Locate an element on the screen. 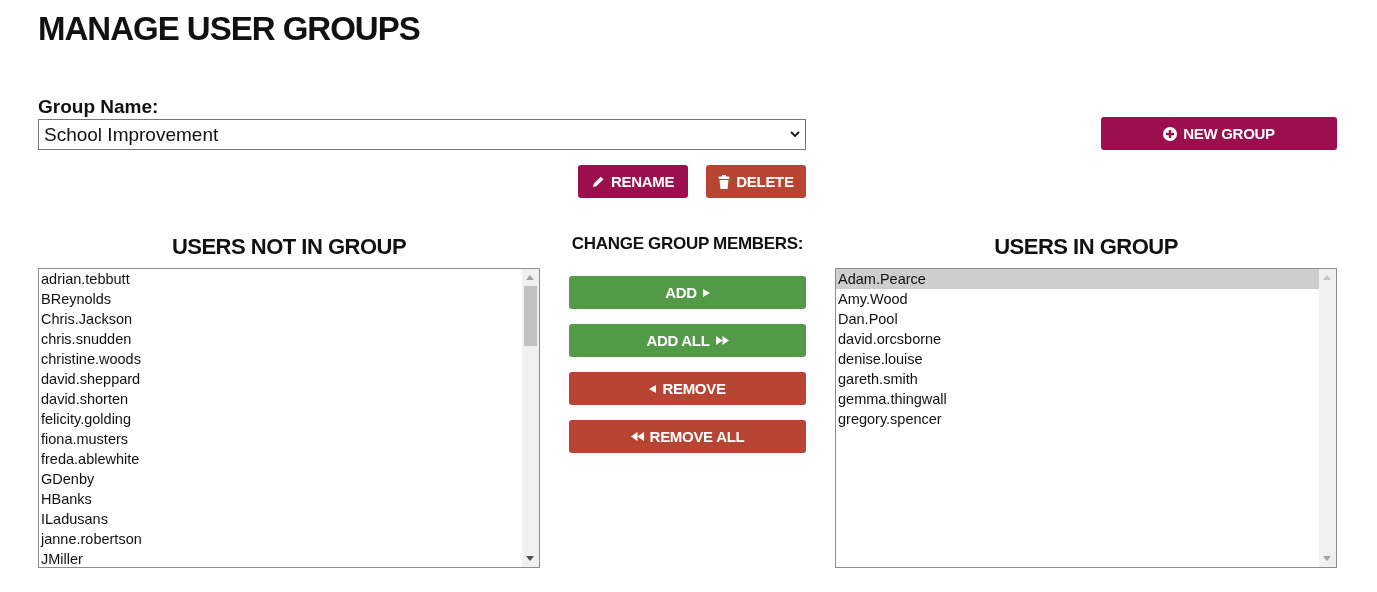 The width and height of the screenshot is (1377, 592). list-item: denise.louise is located at coordinates (1077, 359).